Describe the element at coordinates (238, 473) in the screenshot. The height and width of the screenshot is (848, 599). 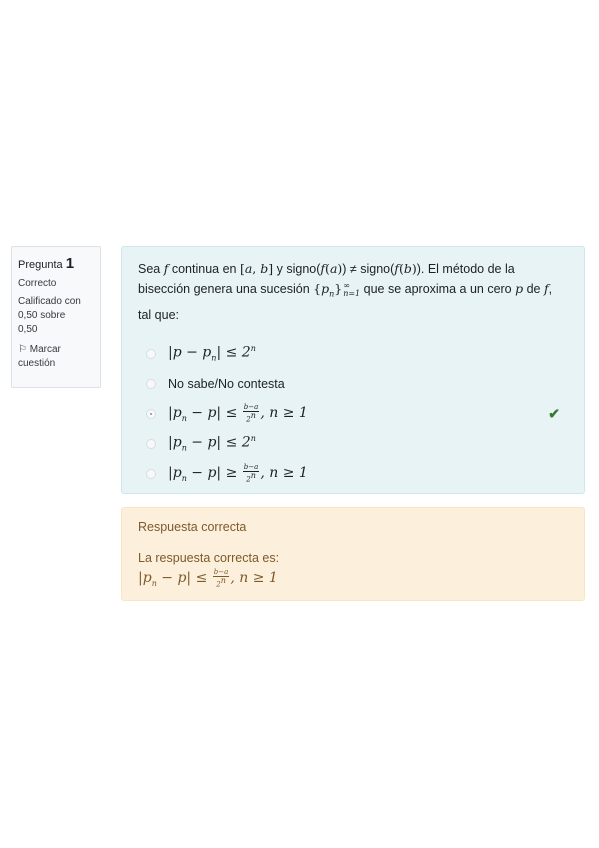
I see `answer-label: |pn − p| ≥ b−a 2n, n ≥ 1` at that location.